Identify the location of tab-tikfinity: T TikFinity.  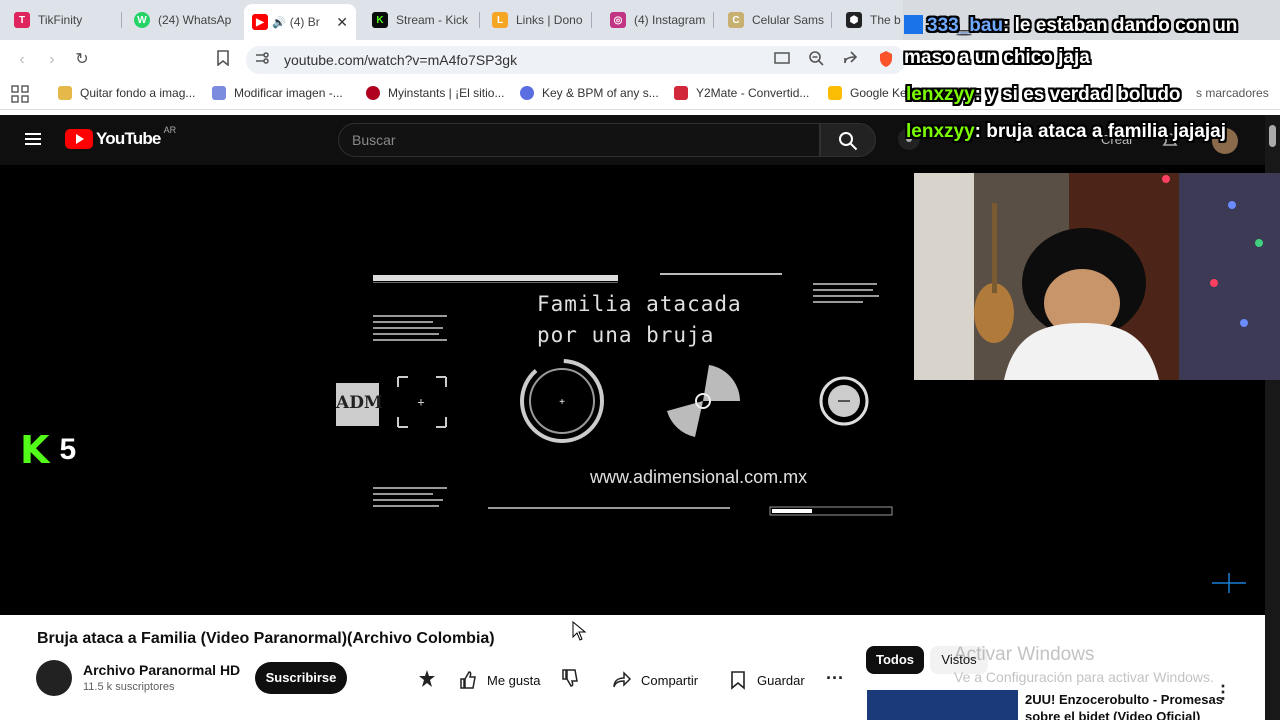
(68, 20).